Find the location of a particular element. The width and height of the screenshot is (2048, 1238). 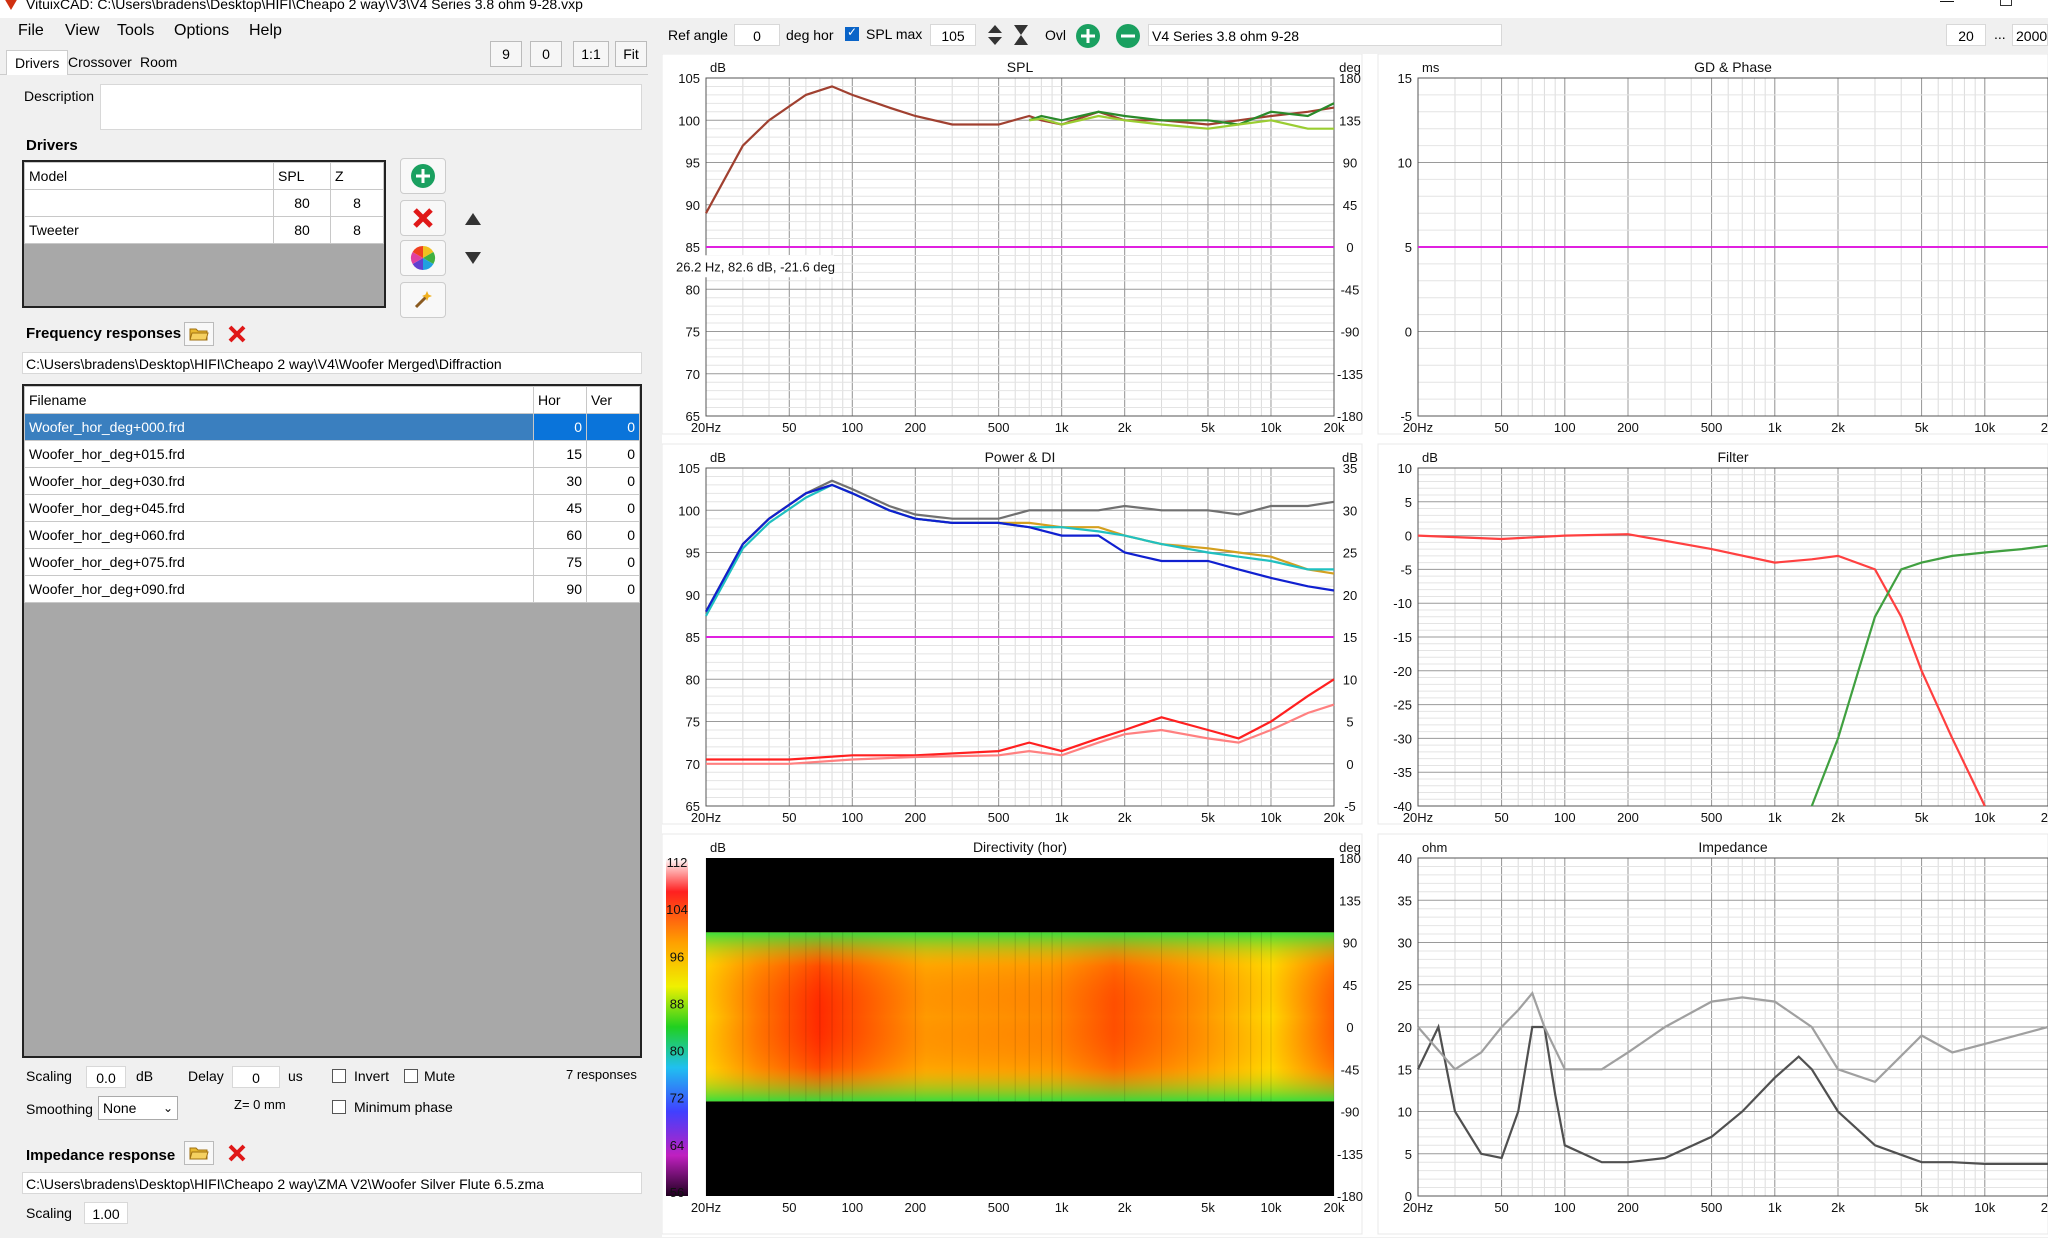

menu-file: File is located at coordinates (31, 31).